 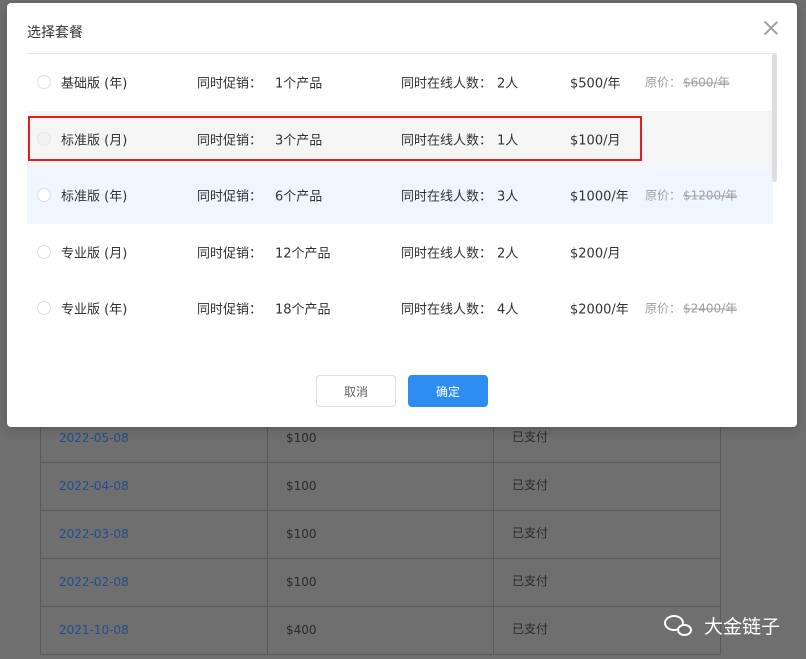 I want to click on original-price-value: $2400/年, so click(x=710, y=308).